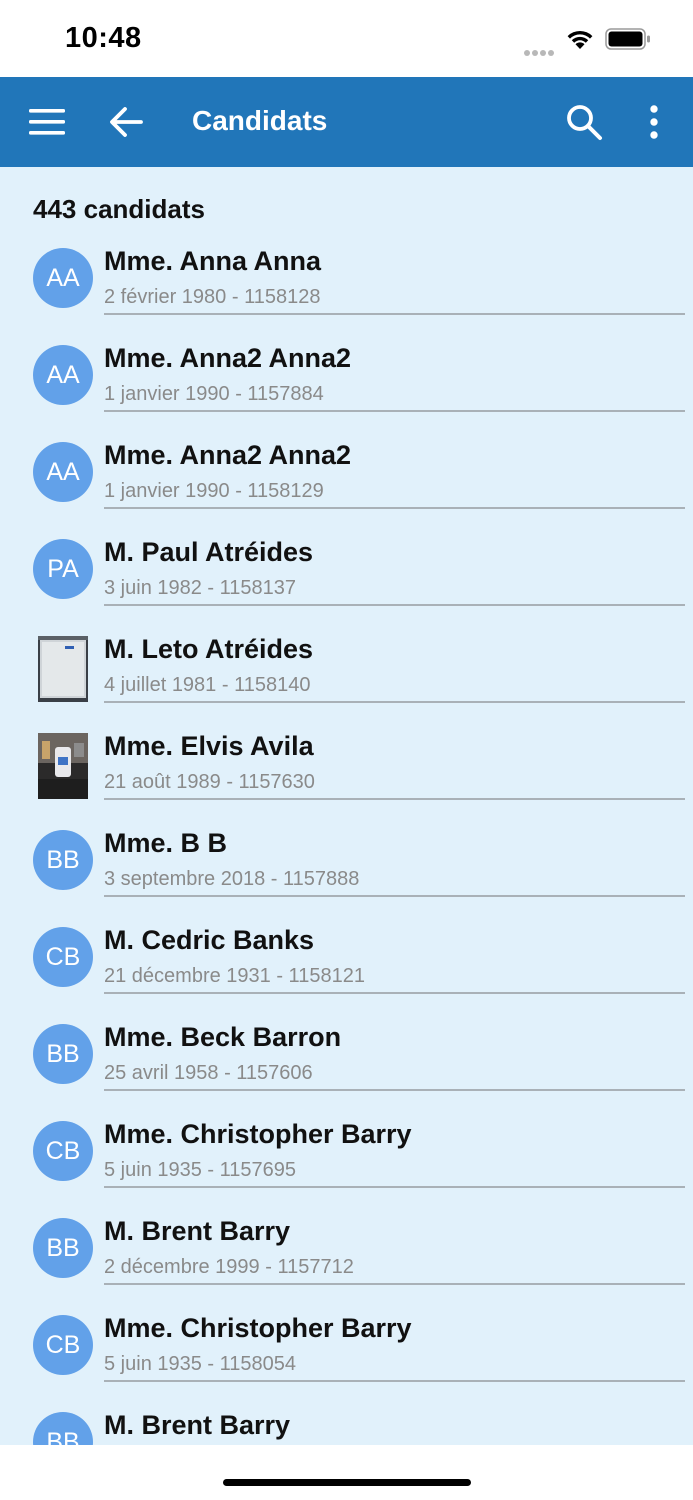 This screenshot has width=693, height=1500. What do you see at coordinates (346, 582) in the screenshot?
I see `candidate-row: PA M. Paul Atréides 3 juin 1982 - 1158137` at bounding box center [346, 582].